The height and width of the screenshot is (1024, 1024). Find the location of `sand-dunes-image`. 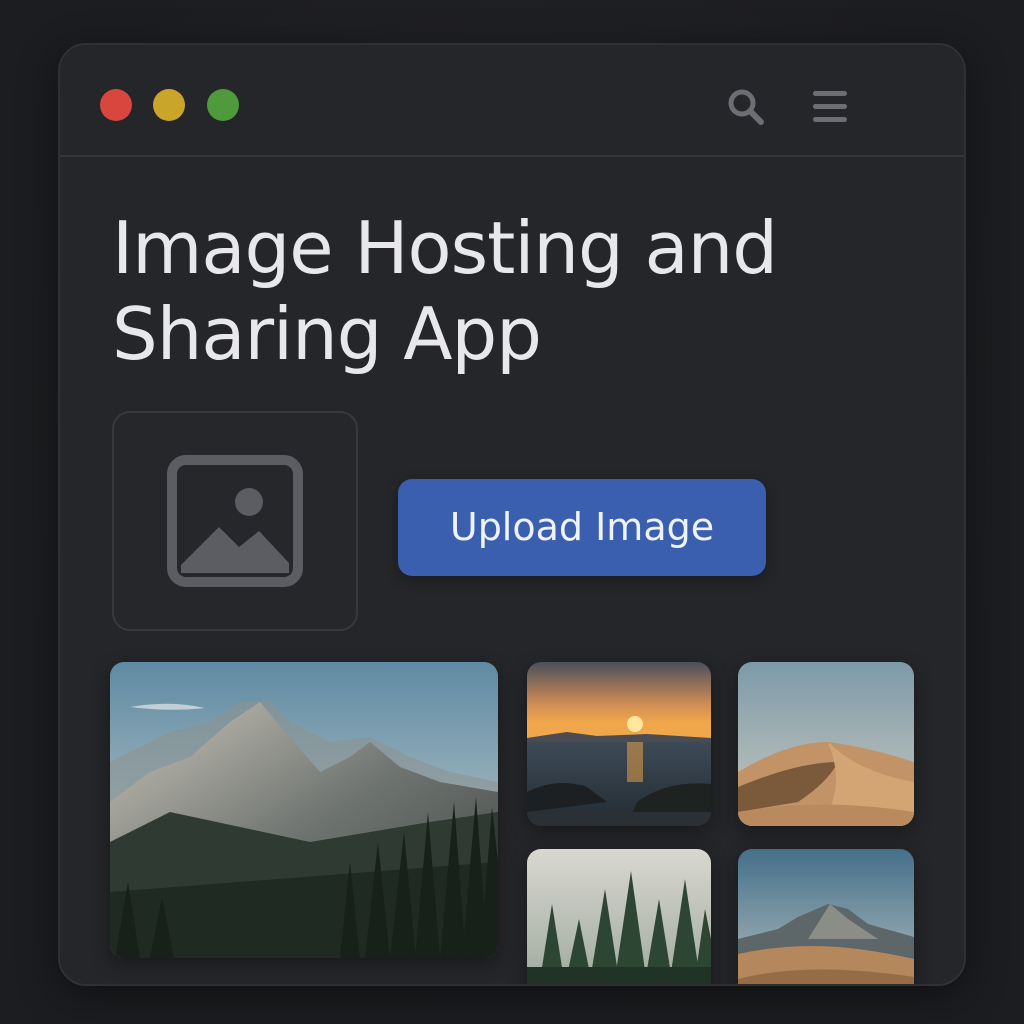

sand-dunes-image is located at coordinates (826, 744).